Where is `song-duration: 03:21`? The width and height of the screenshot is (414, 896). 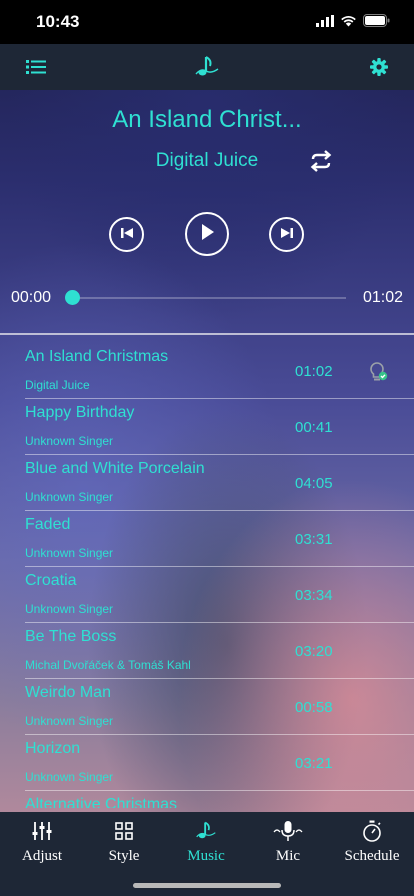 song-duration: 03:21 is located at coordinates (314, 763).